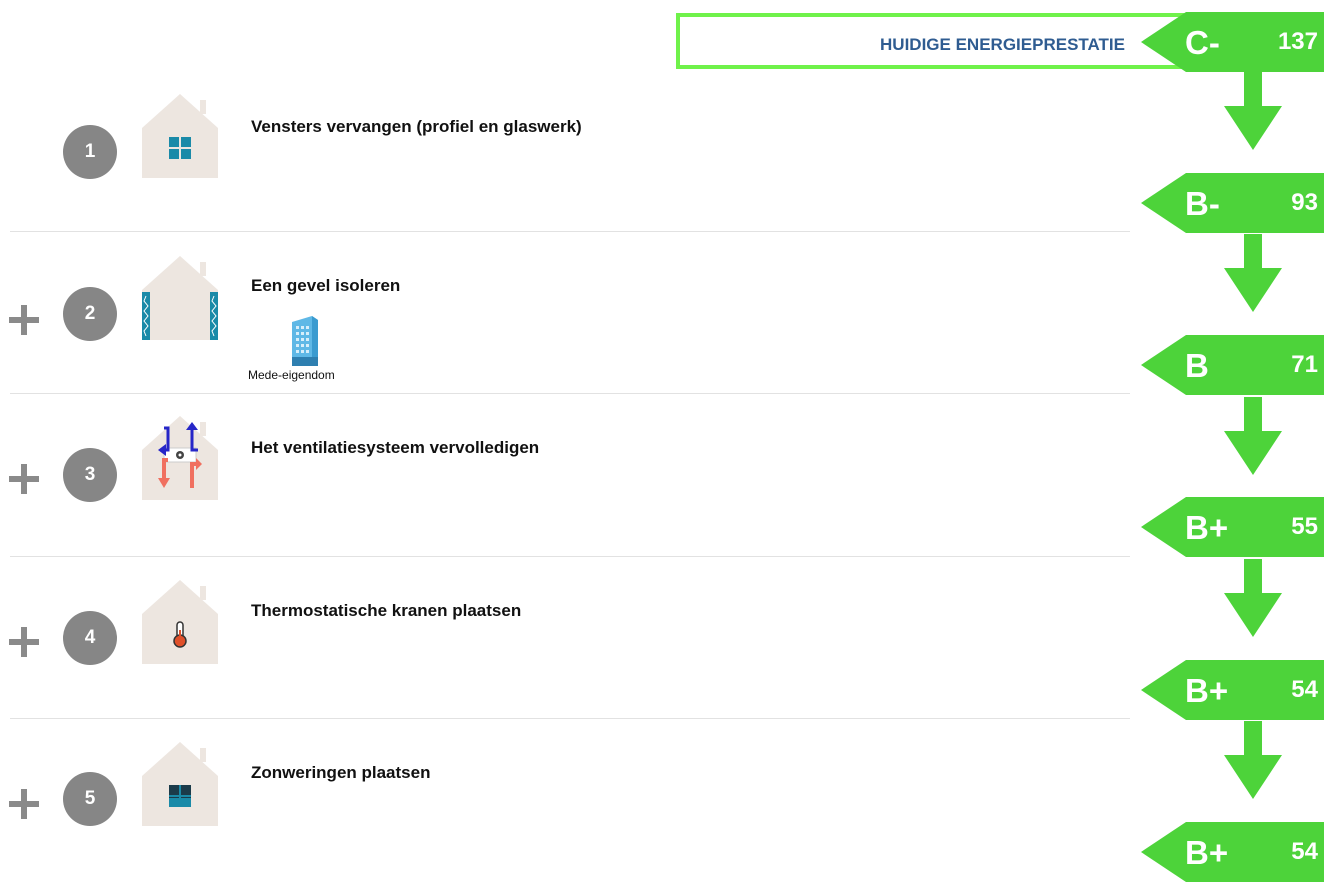 The image size is (1324, 884). I want to click on result-value: 55, so click(1304, 526).